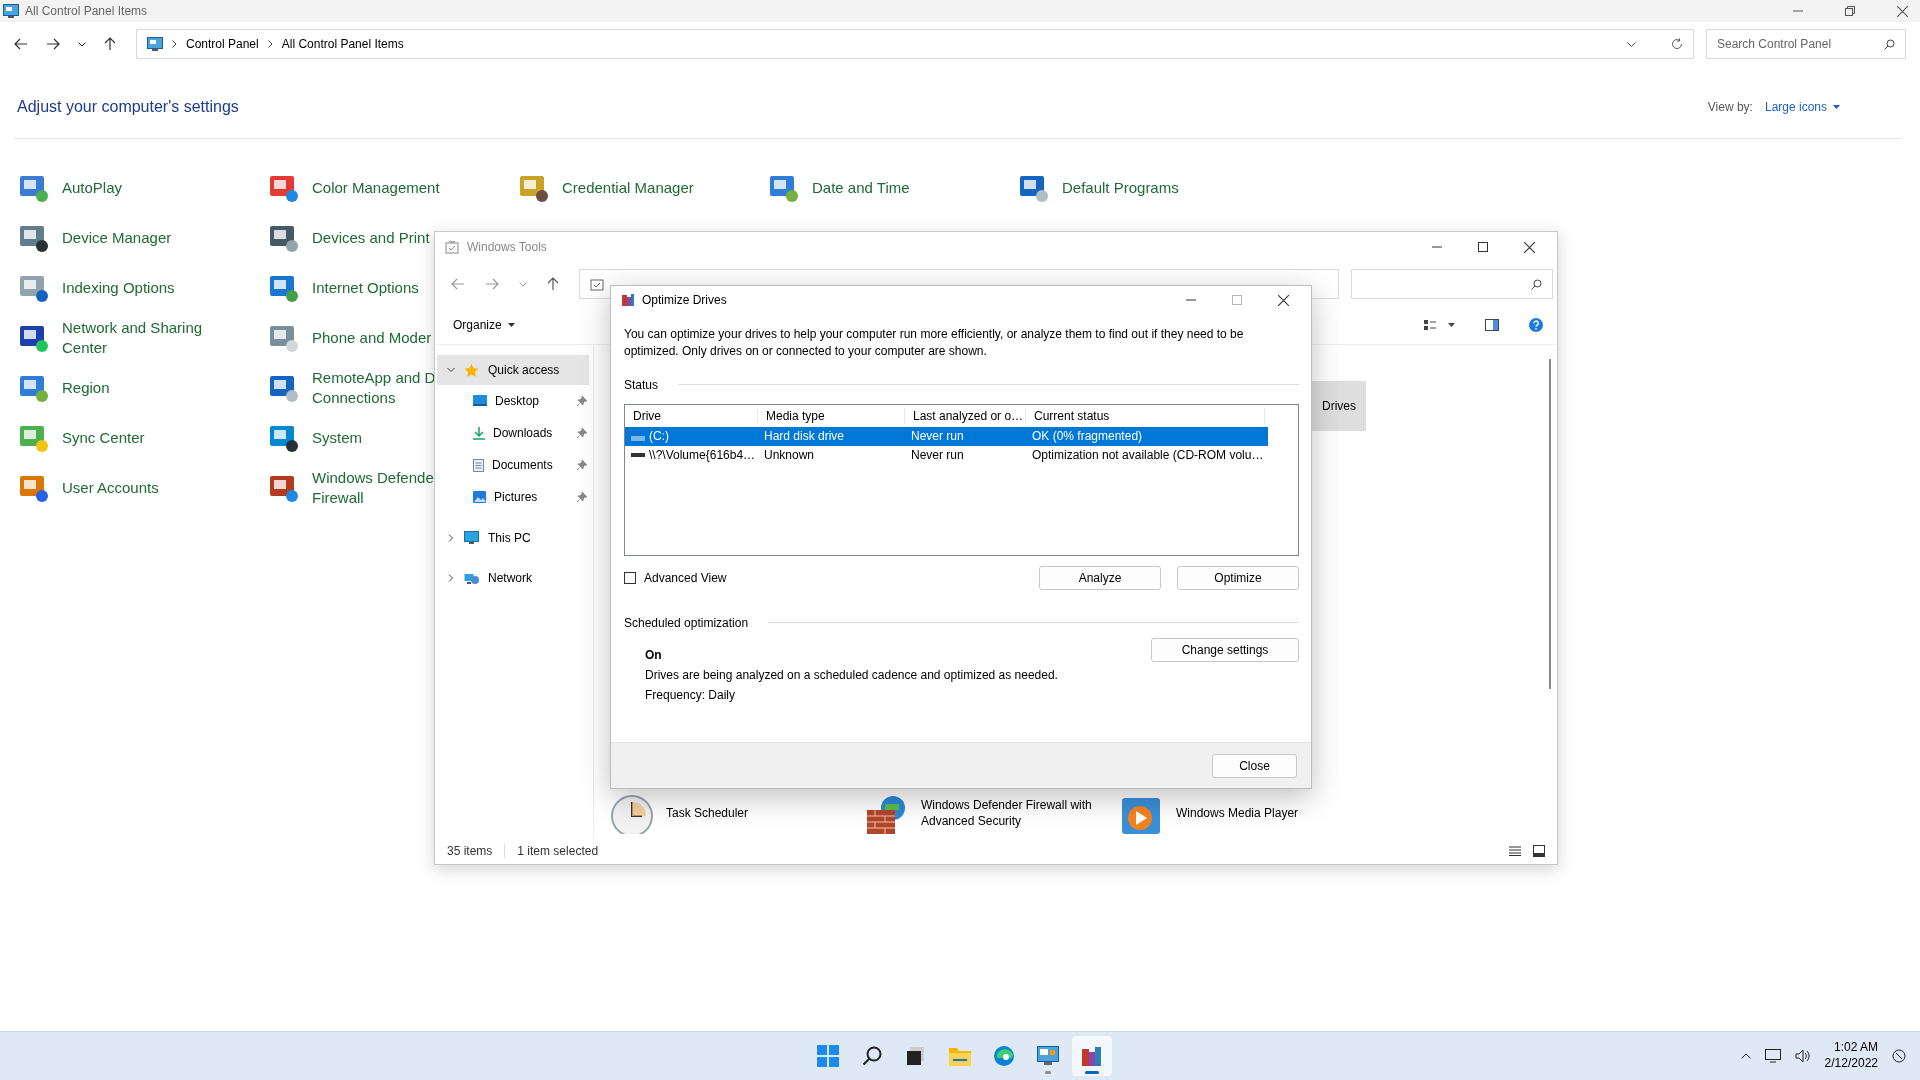 The height and width of the screenshot is (1080, 1920). What do you see at coordinates (1492, 325) in the screenshot?
I see `preview-pane-icon` at bounding box center [1492, 325].